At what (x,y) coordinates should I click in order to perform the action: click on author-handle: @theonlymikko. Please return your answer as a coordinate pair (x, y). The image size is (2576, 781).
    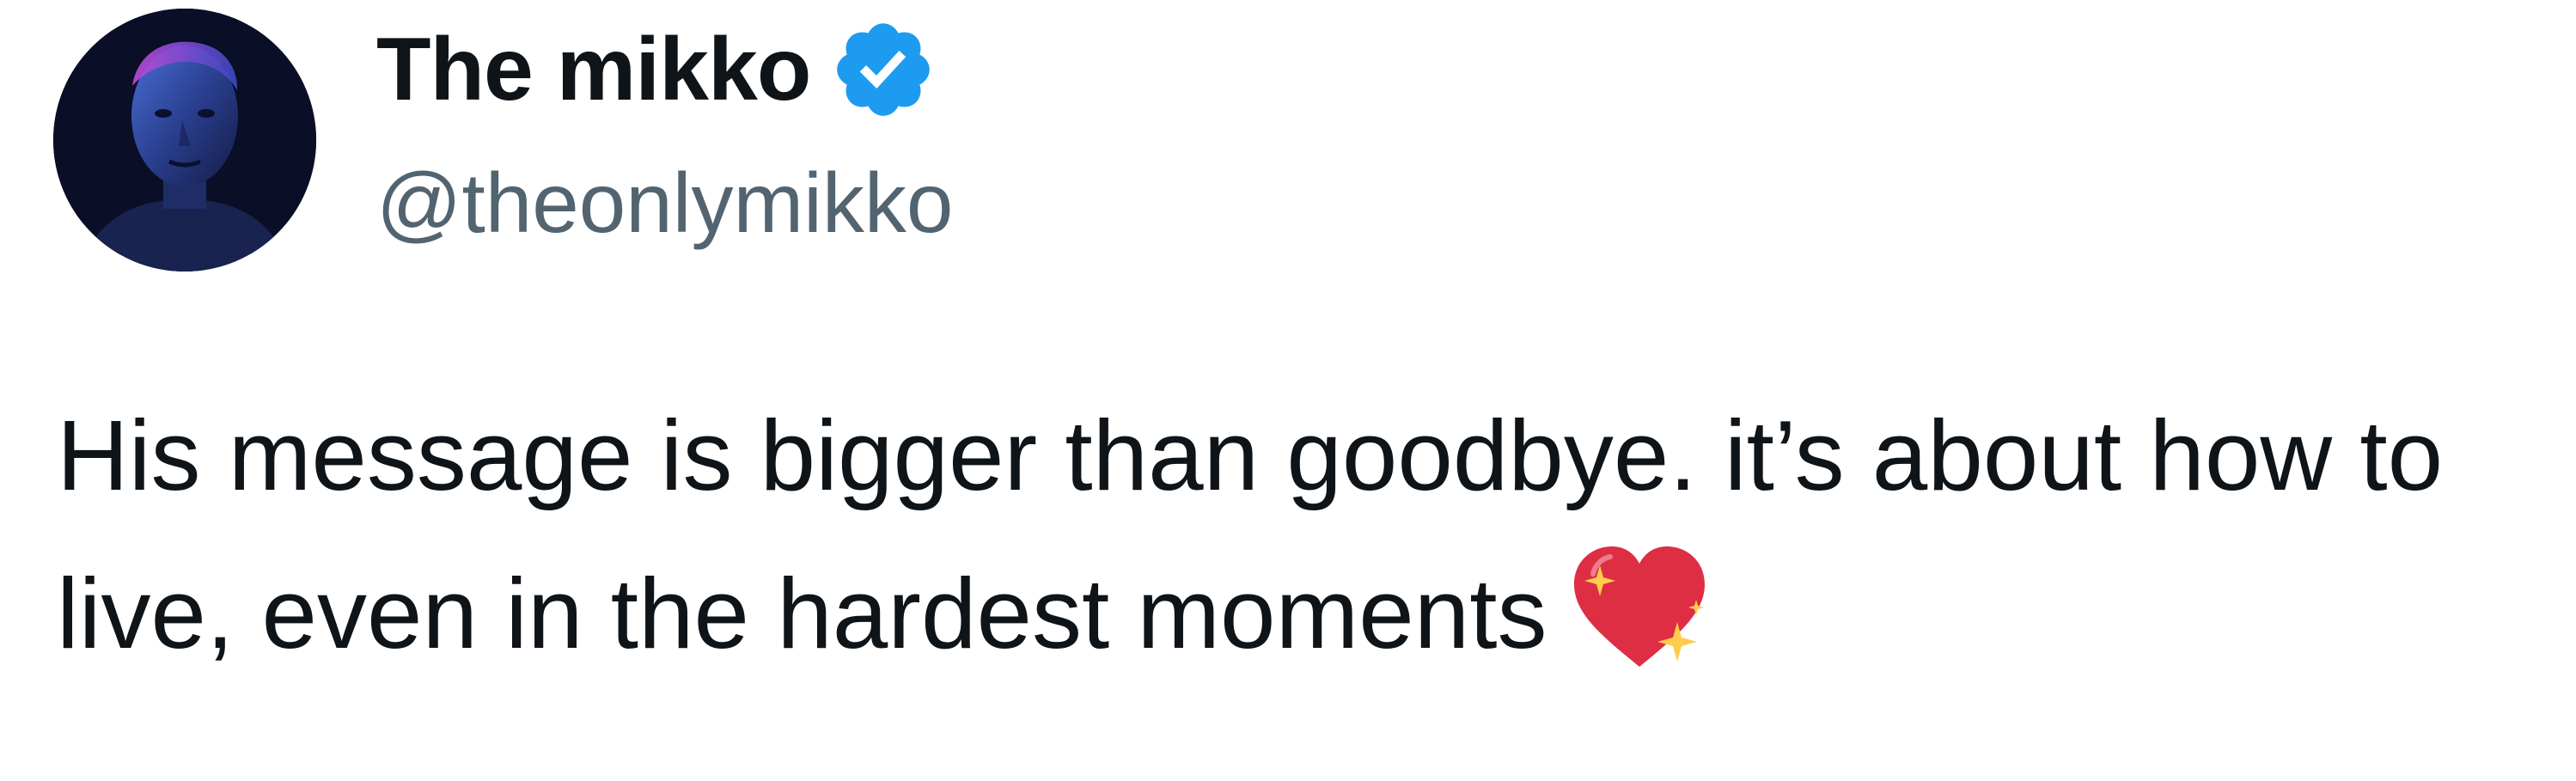
    Looking at the image, I should click on (664, 204).